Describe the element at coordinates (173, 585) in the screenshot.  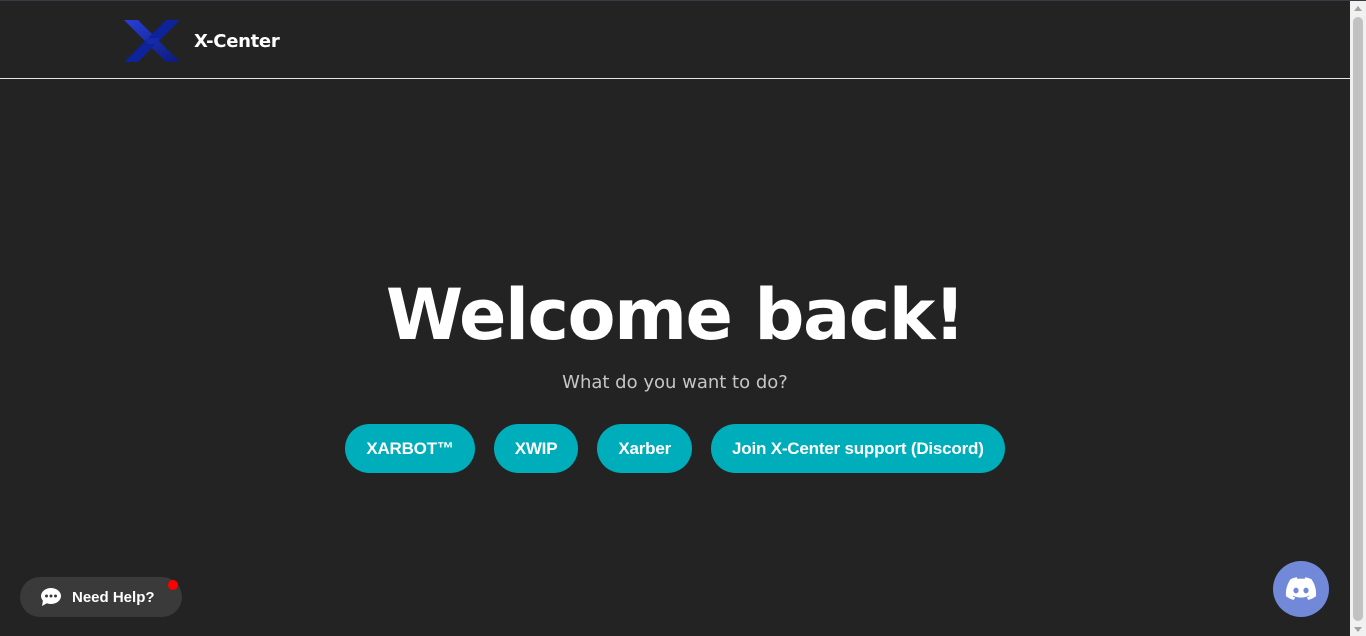
I see `notification-dot` at that location.